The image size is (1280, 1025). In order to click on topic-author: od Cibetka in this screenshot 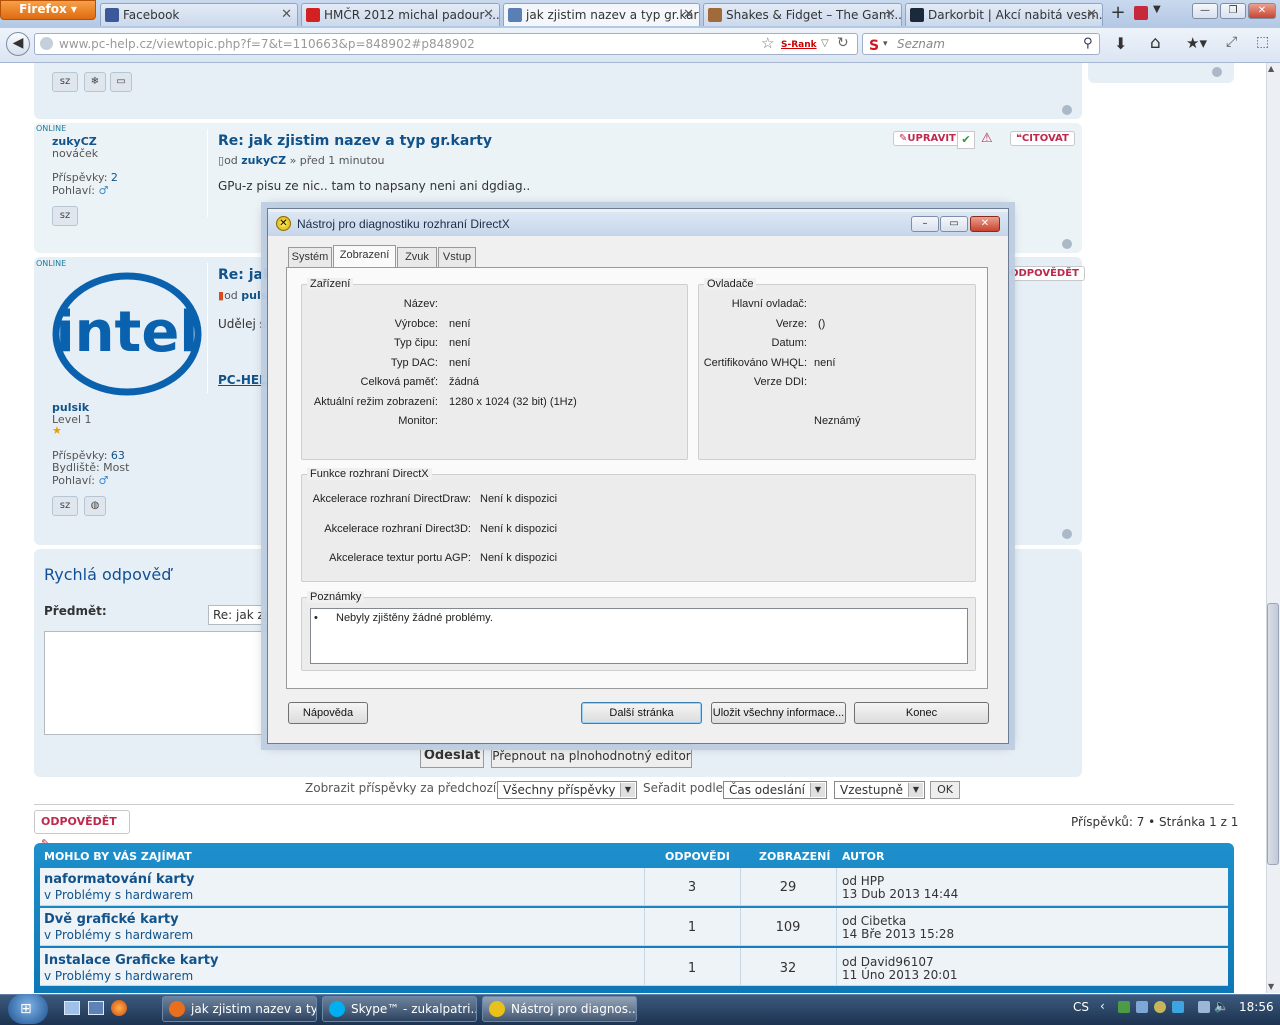, I will do `click(874, 921)`.